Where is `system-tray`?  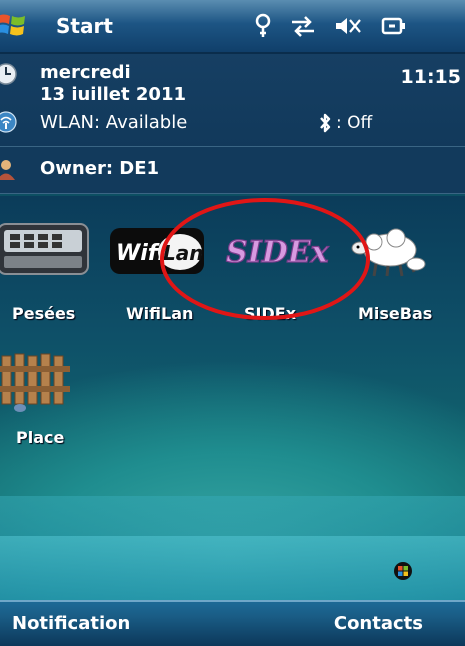 system-tray is located at coordinates (331, 26).